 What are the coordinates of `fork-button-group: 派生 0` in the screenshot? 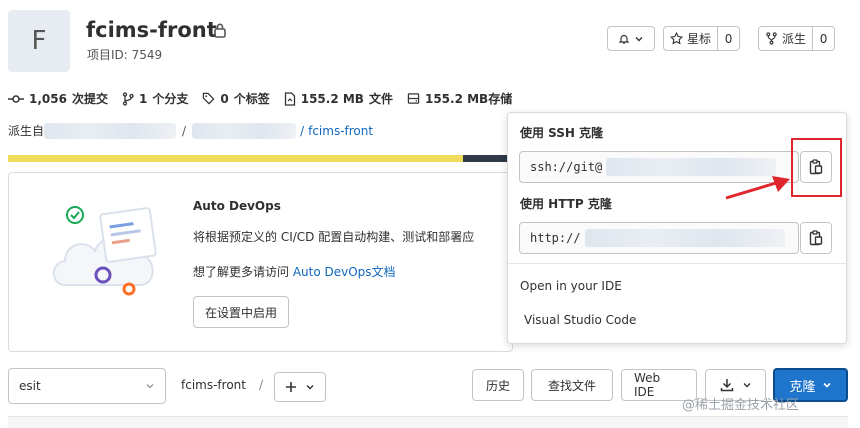 It's located at (797, 38).